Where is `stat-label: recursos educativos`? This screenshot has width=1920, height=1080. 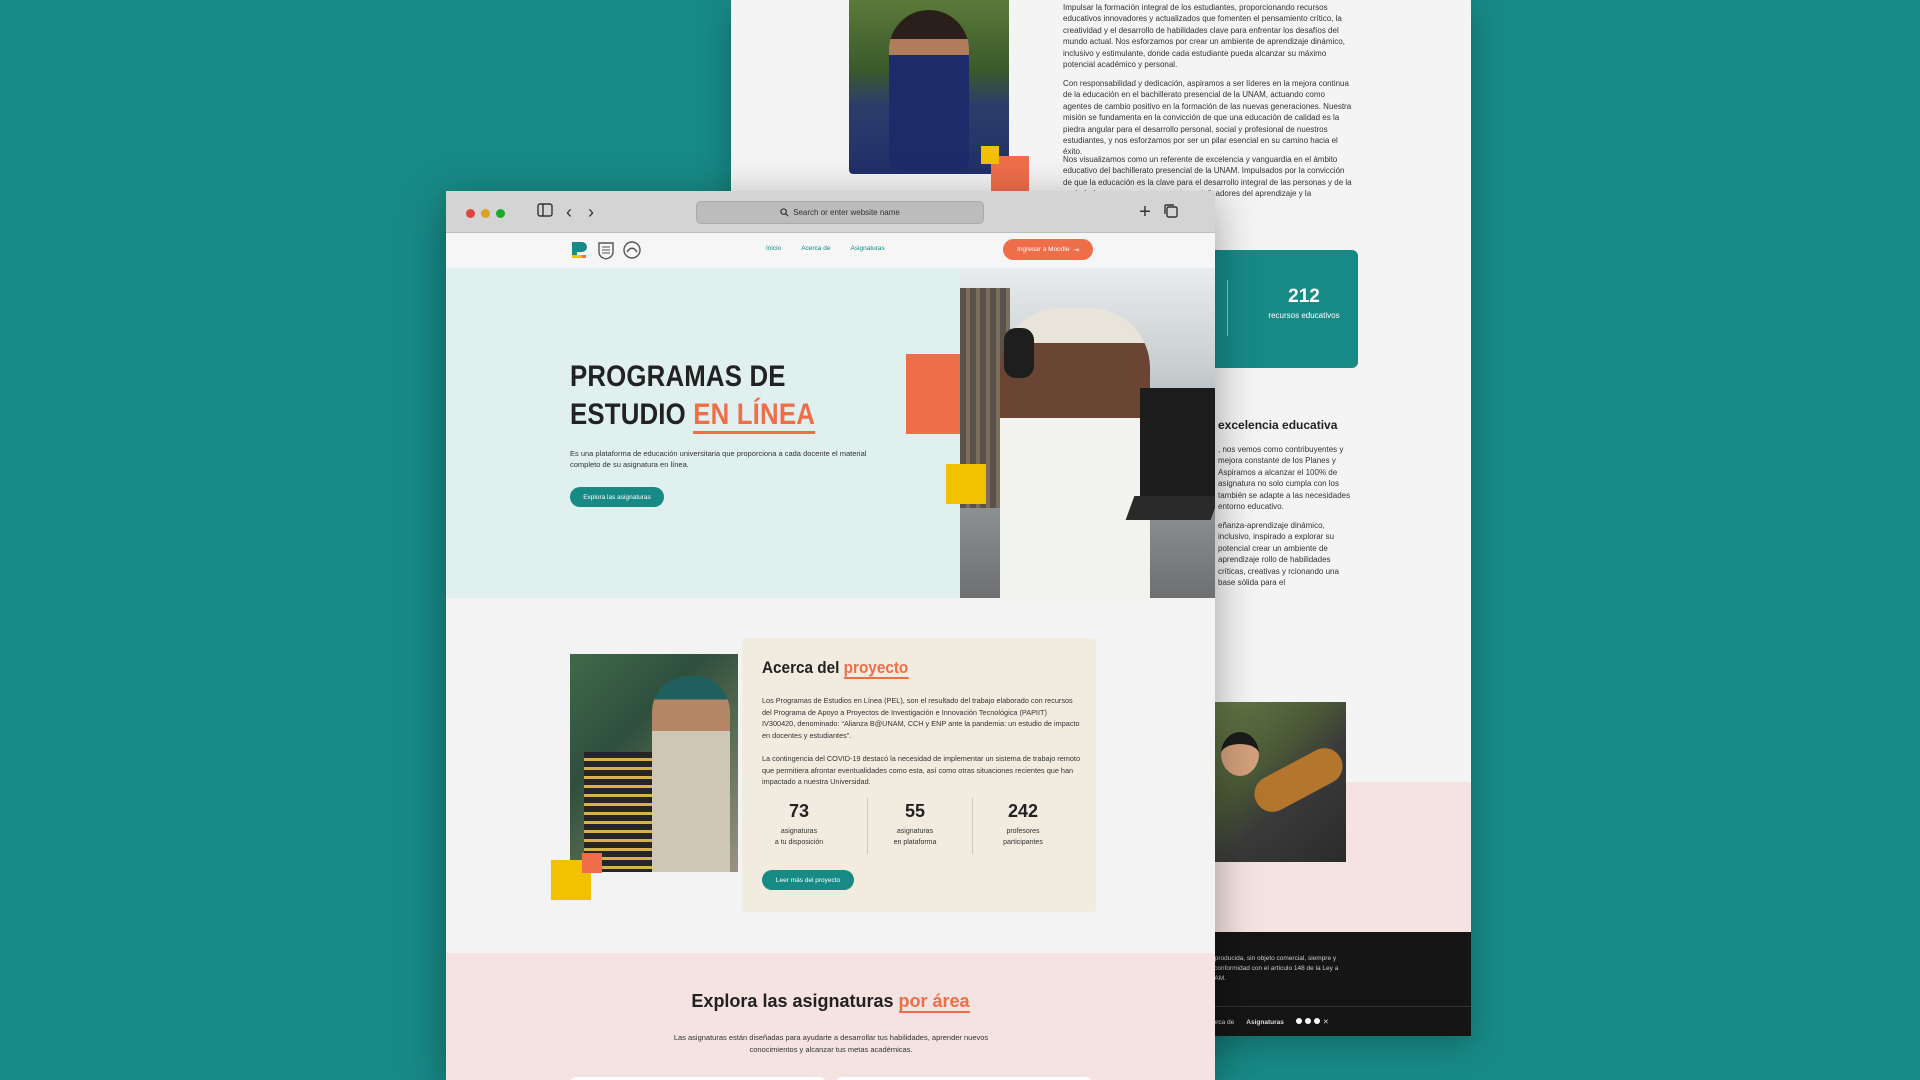 stat-label: recursos educativos is located at coordinates (1304, 315).